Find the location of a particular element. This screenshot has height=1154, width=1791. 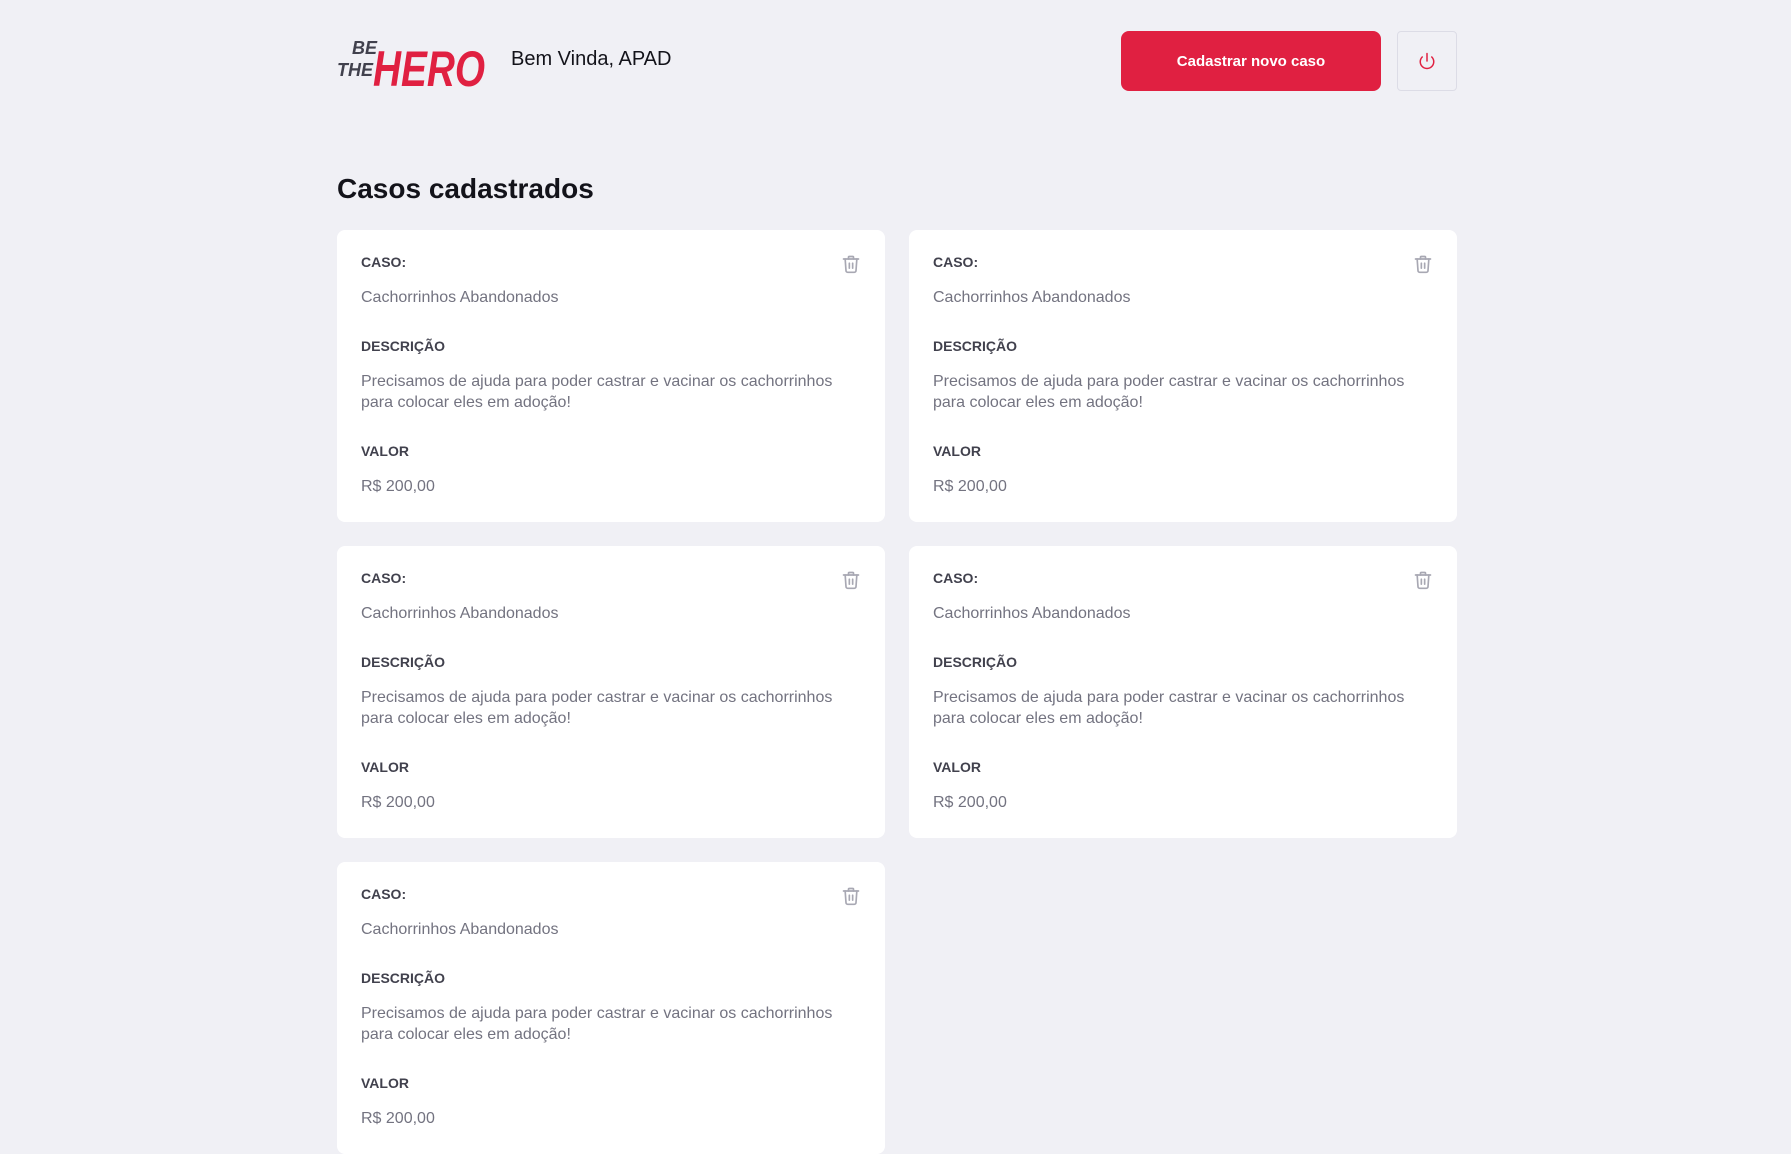

page-title: Casos cadastrados is located at coordinates (465, 188).